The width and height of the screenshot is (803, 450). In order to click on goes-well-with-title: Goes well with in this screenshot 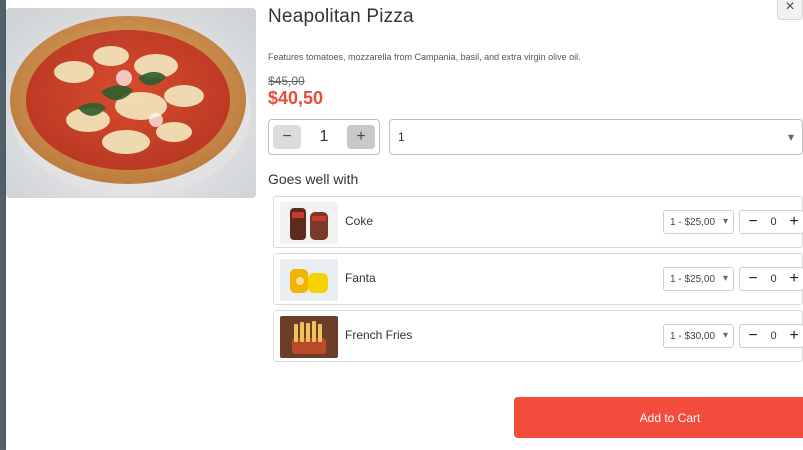, I will do `click(313, 179)`.